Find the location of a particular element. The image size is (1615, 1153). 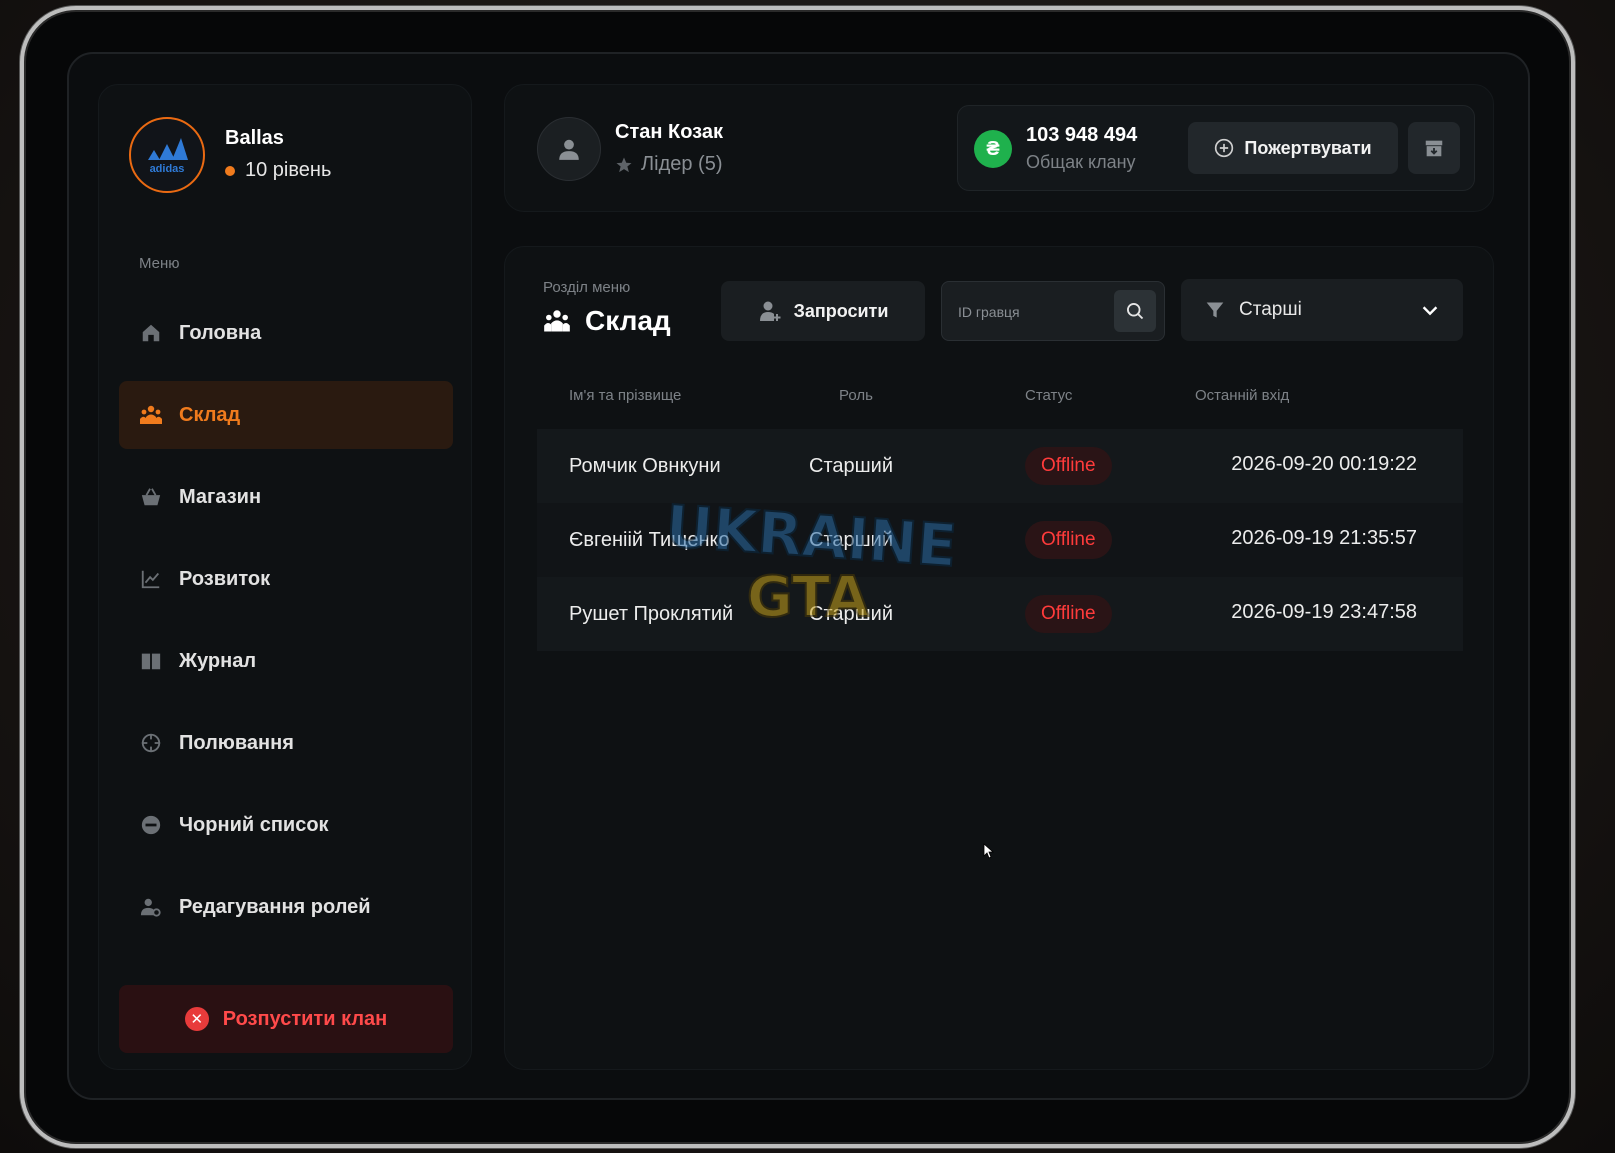

home-icon is located at coordinates (151, 333).